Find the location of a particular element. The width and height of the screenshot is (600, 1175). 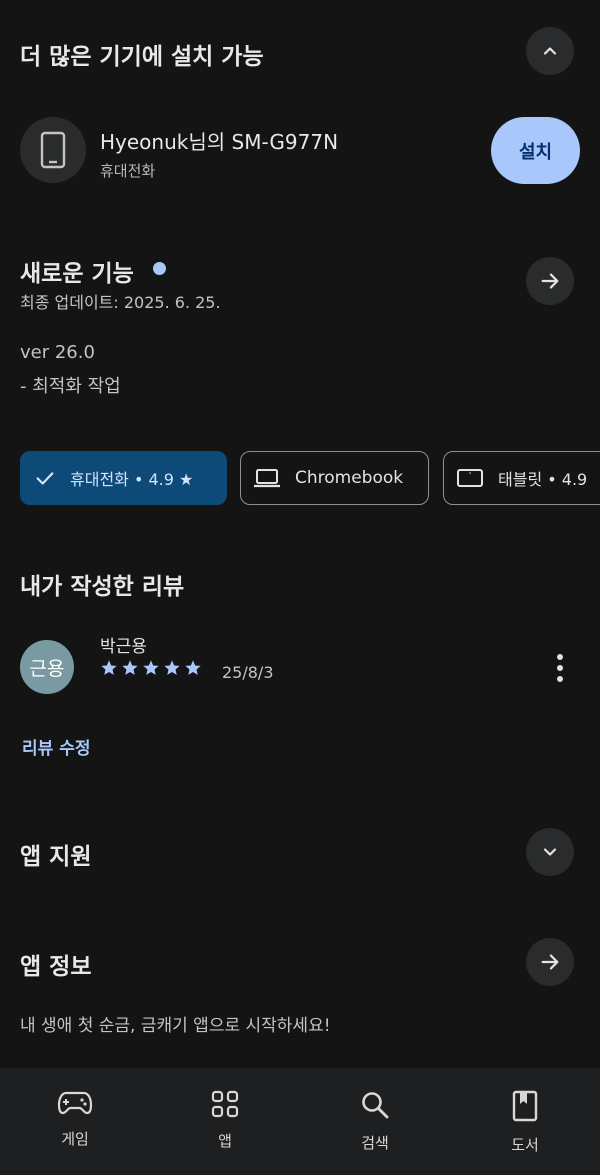

chip-tablet-label: 태블릿 • 4.9 is located at coordinates (543, 479).